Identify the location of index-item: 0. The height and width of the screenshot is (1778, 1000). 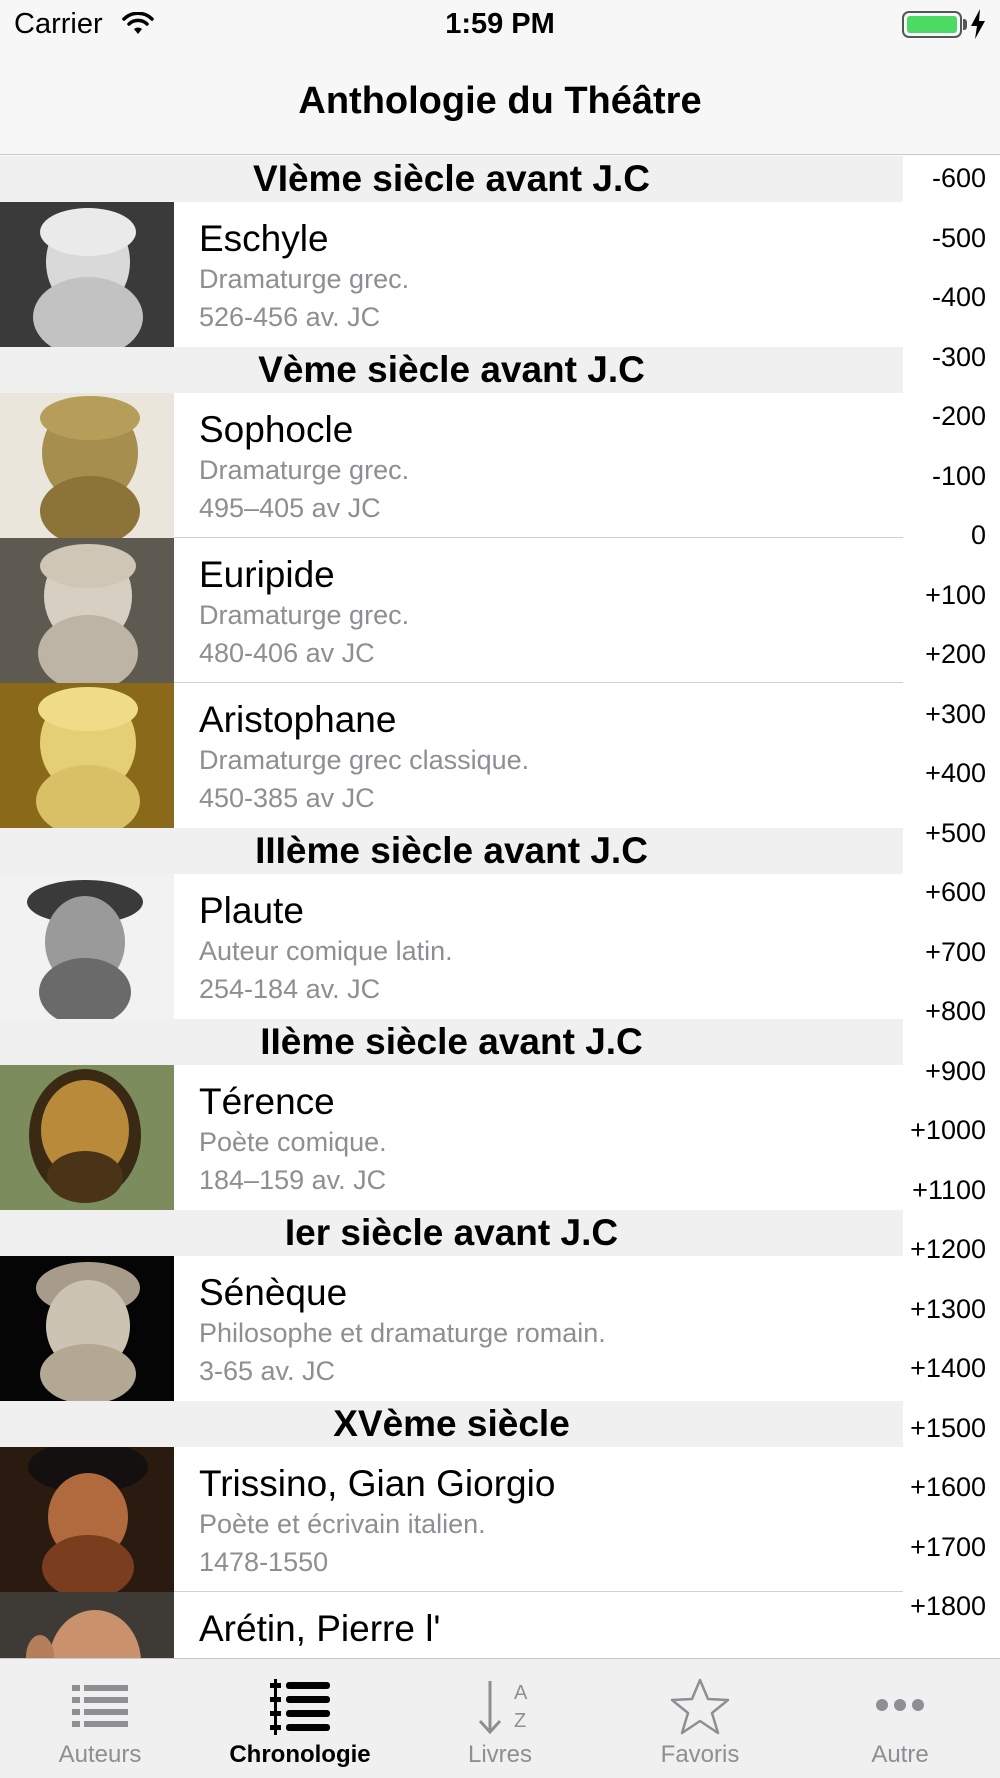
(978, 535).